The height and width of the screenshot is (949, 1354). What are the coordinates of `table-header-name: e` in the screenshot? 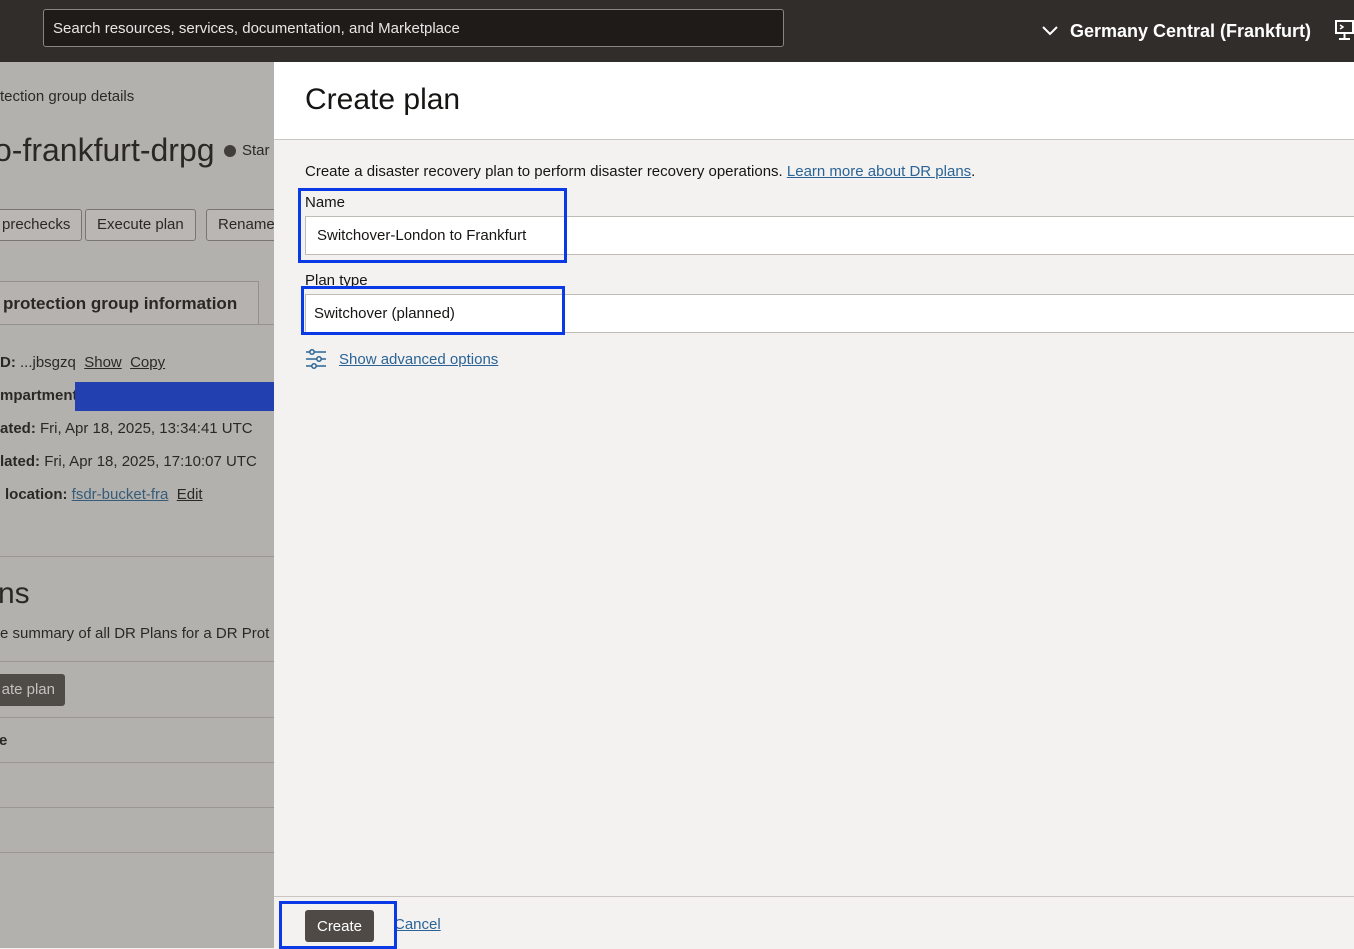 It's located at (4, 740).